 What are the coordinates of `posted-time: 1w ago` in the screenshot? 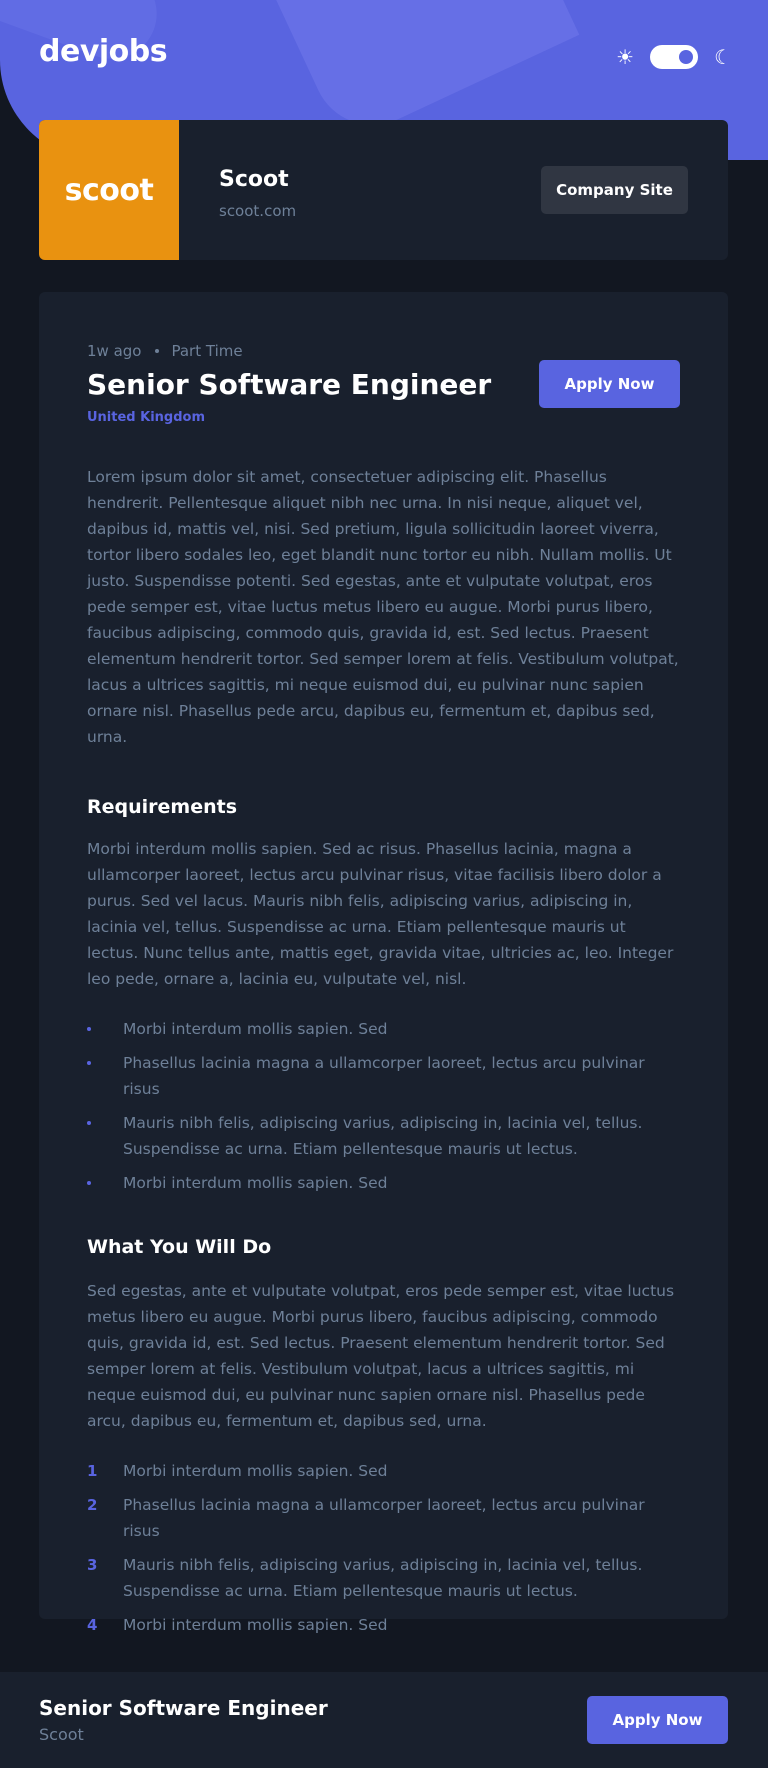 It's located at (114, 351).